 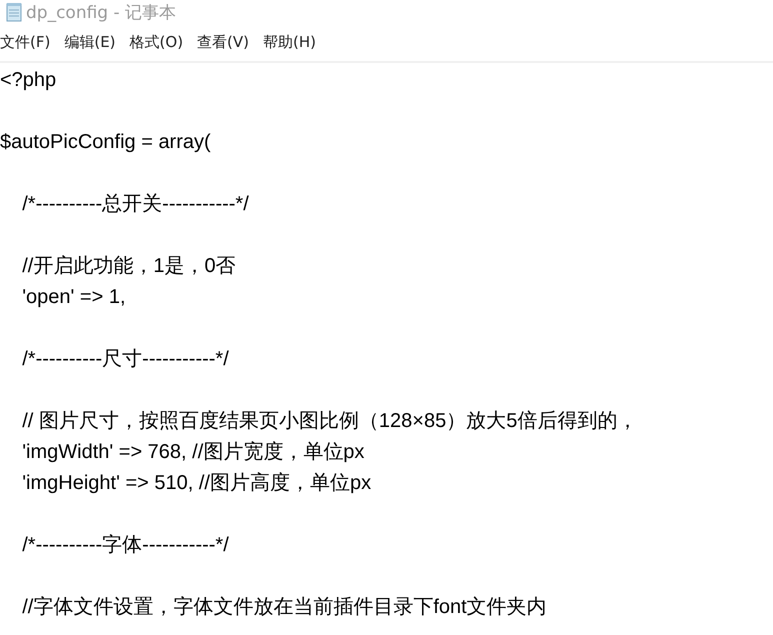 I want to click on code-line: //字体文件设置，字体文件放在当前插件目录下font文件夹内, so click(x=284, y=607).